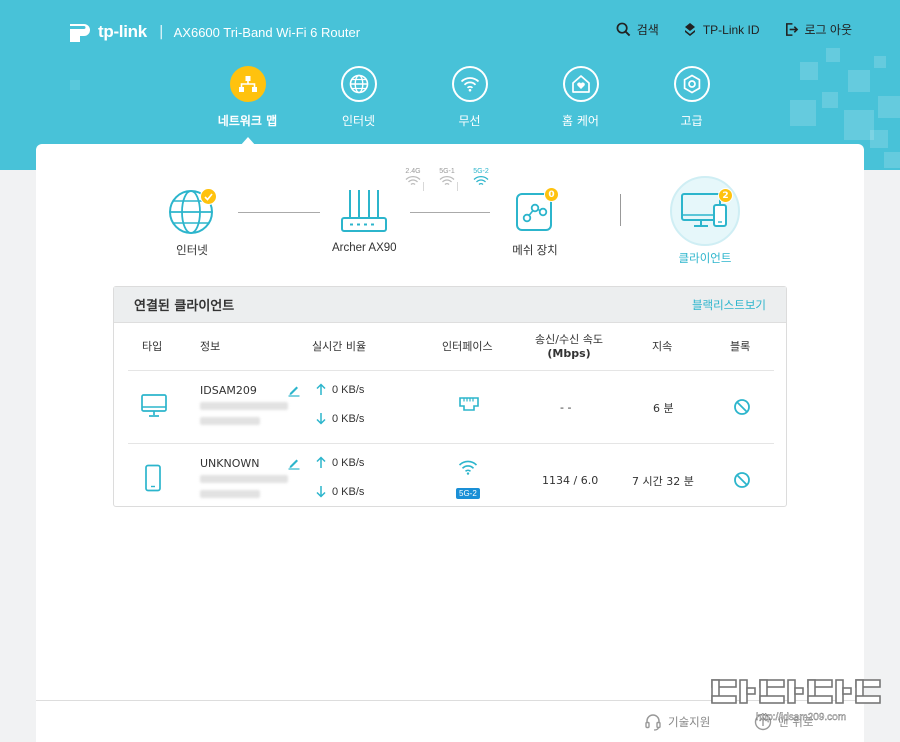 The image size is (900, 742). What do you see at coordinates (580, 121) in the screenshot?
I see `nav-home-care-label: 홈 케어` at bounding box center [580, 121].